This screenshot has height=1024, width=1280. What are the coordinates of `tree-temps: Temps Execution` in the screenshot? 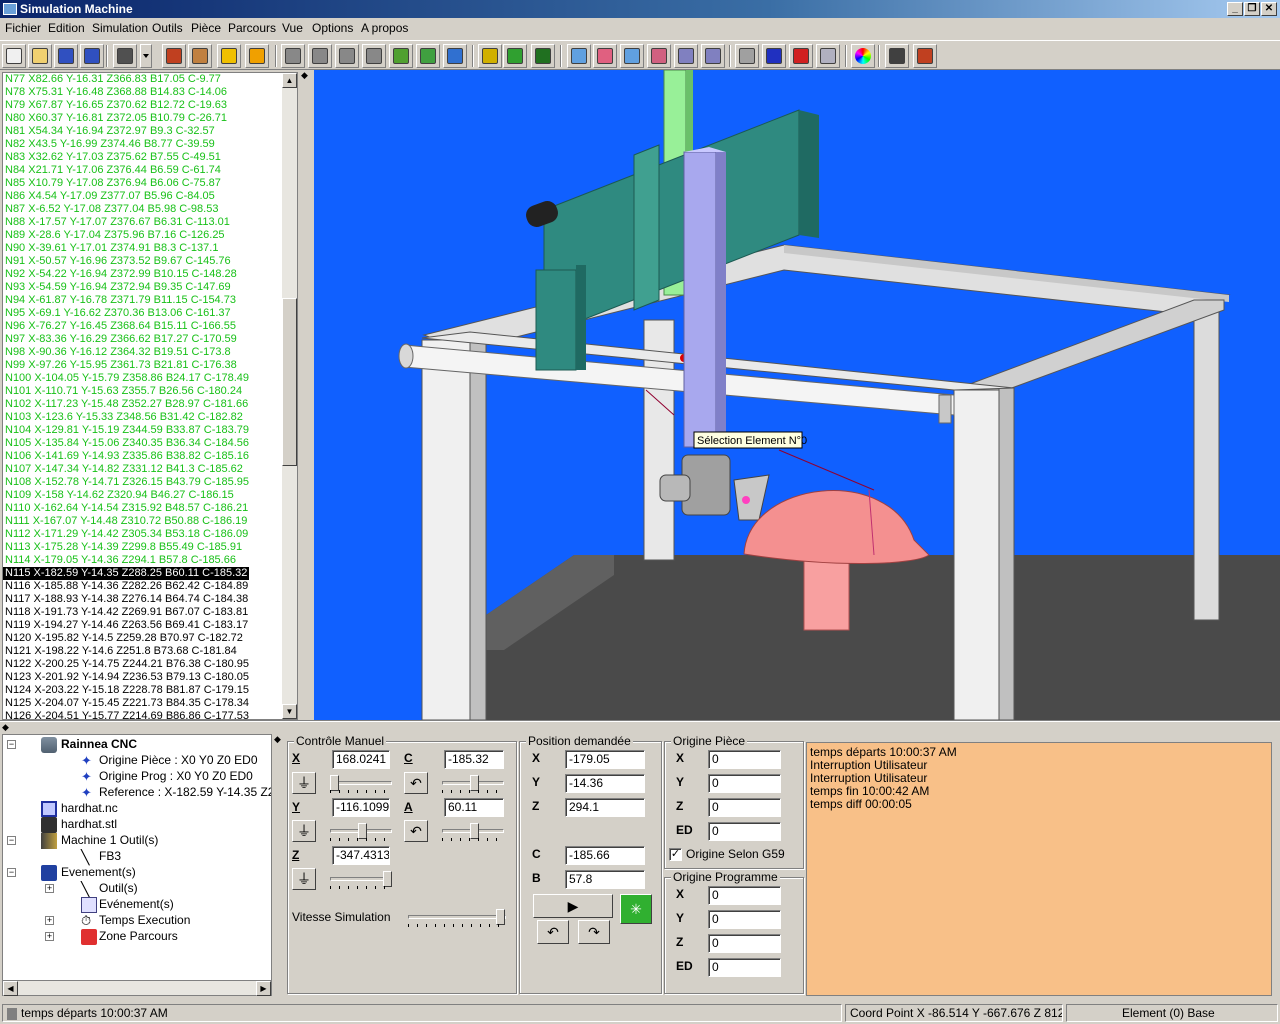 It's located at (144, 920).